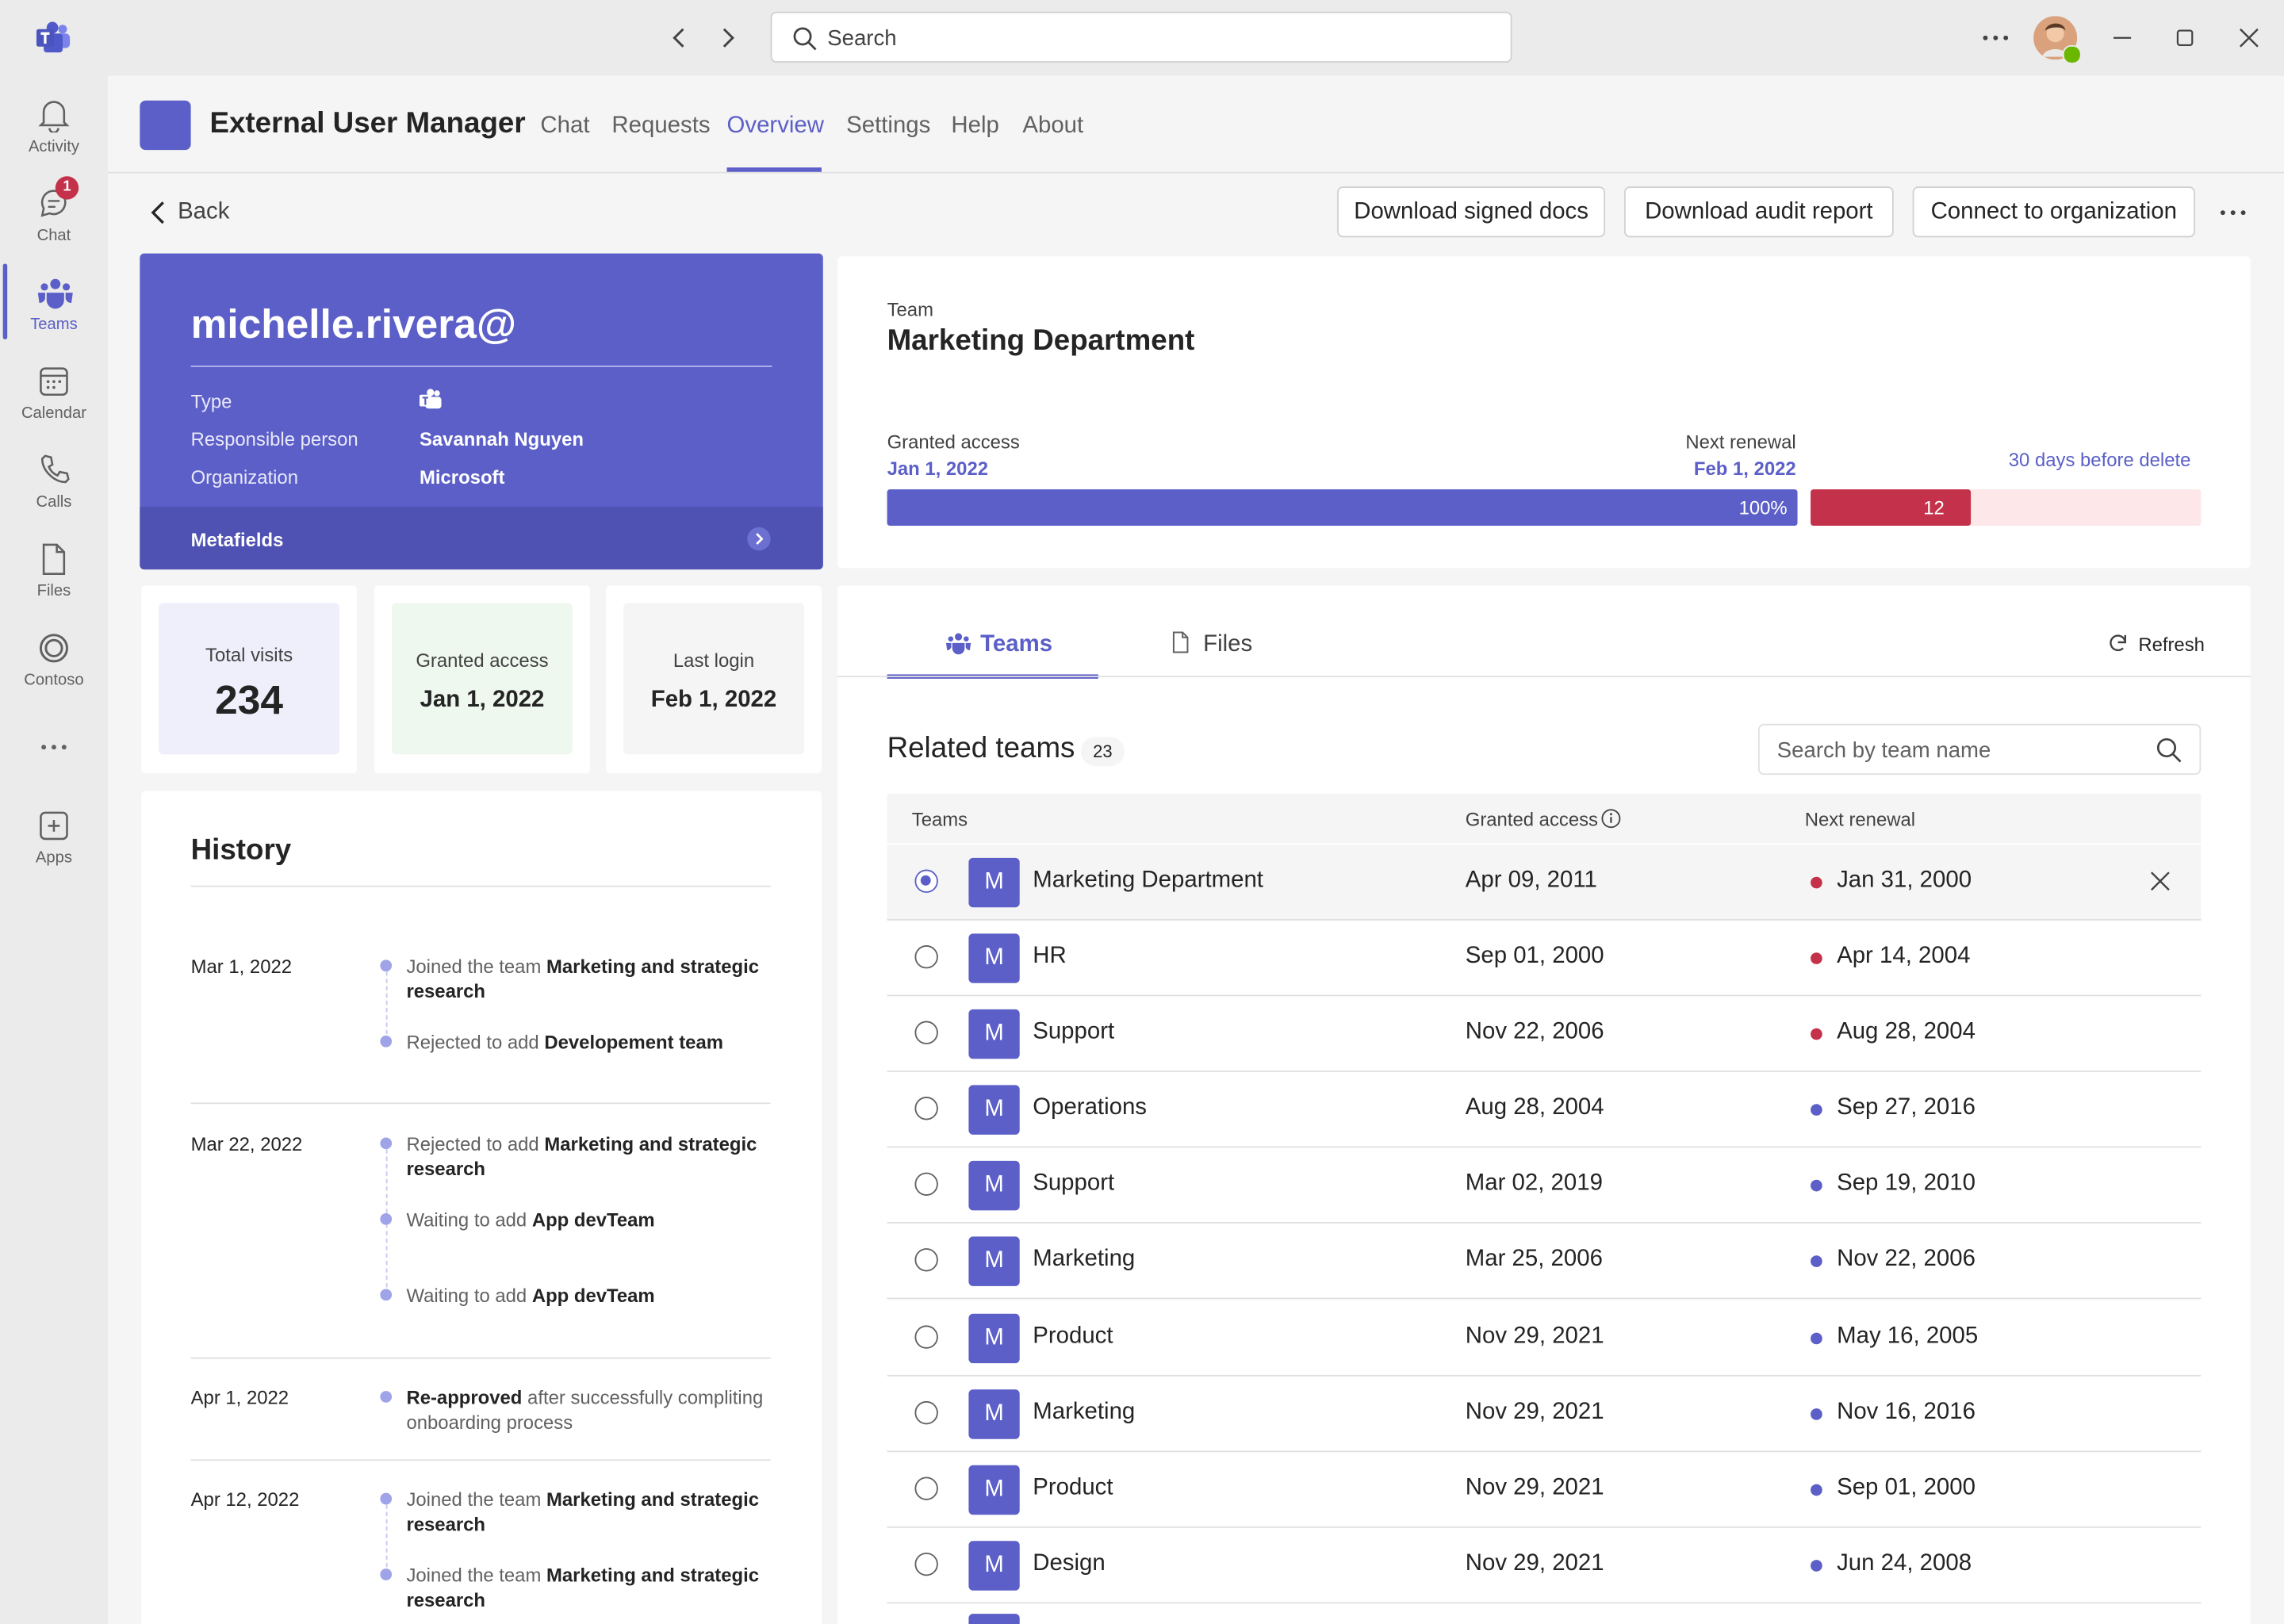 This screenshot has height=1624, width=2284. Describe the element at coordinates (1544, 1110) in the screenshot. I see `table-row: M Operations Aug 28, 2004 Sep 27, 2016` at that location.